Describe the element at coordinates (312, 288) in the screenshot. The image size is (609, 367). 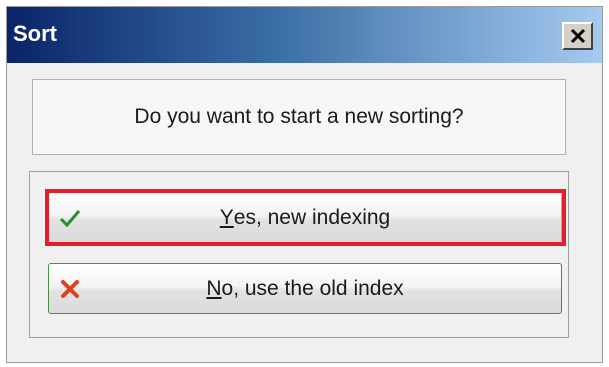
I see `no-label-rest: o, use the old index` at that location.